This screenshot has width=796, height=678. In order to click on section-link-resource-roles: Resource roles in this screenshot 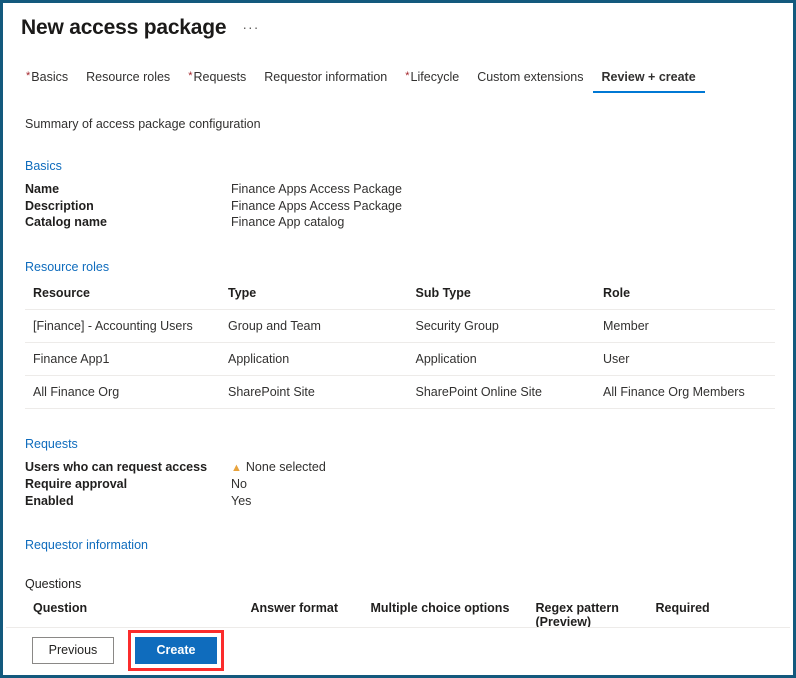, I will do `click(67, 267)`.